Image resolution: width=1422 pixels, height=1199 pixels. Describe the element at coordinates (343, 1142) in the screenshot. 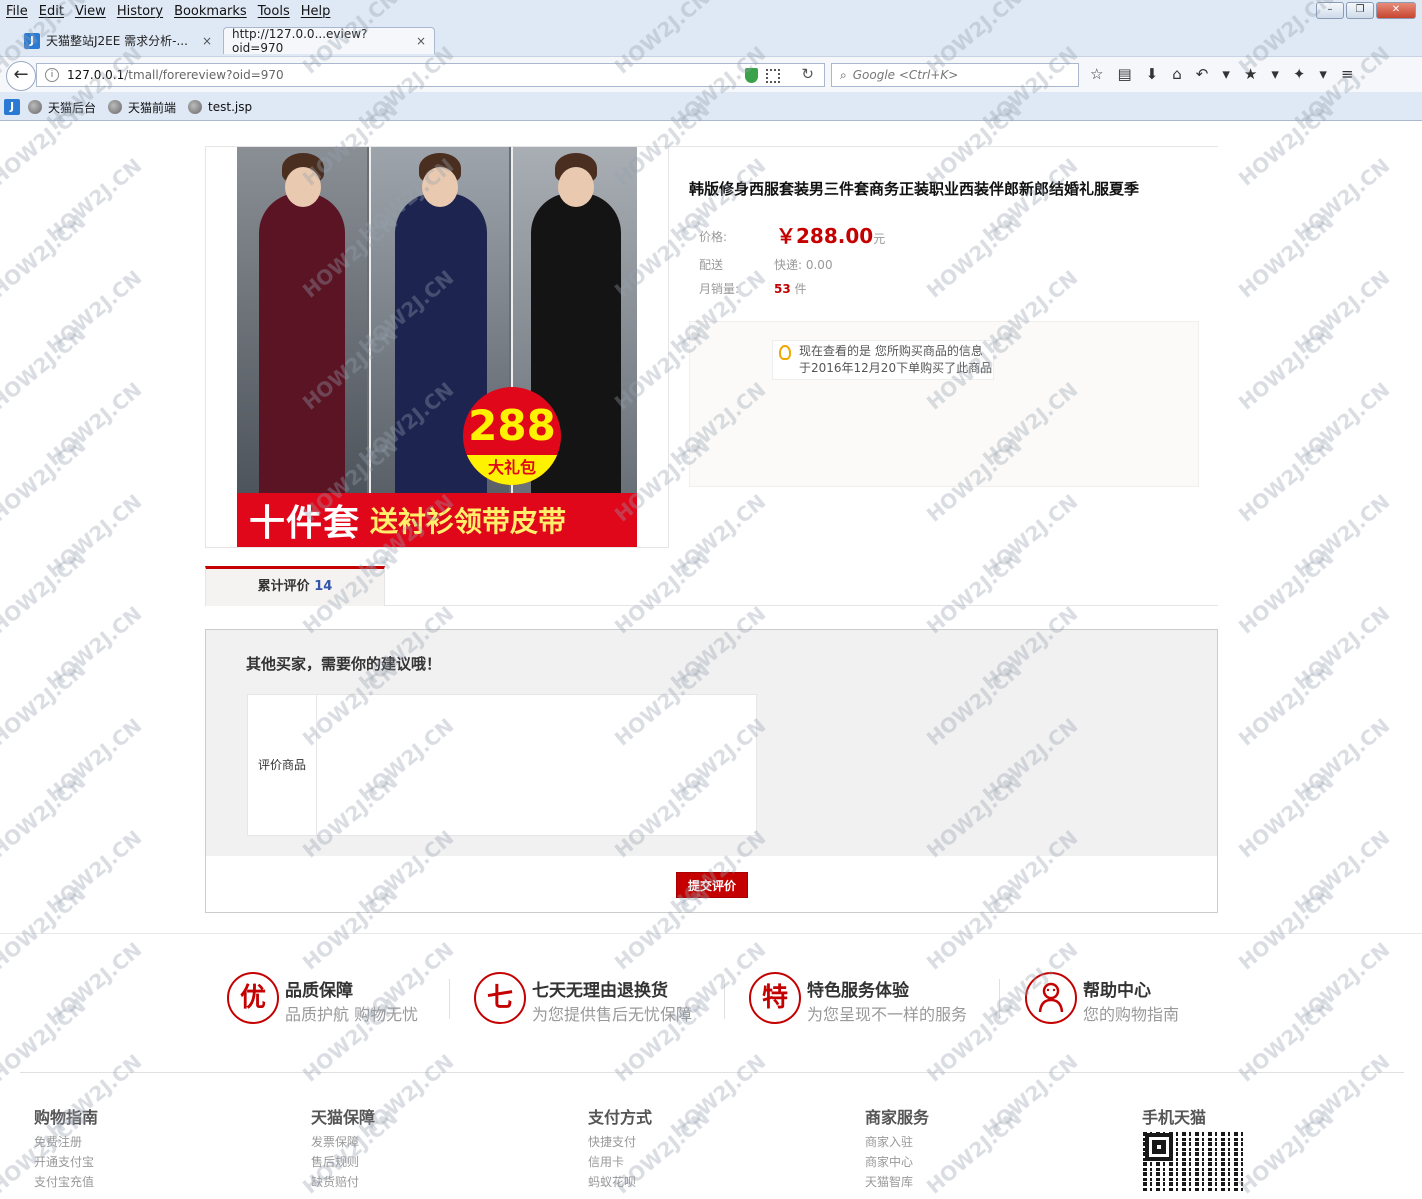

I see `footer-link: 发票保障` at that location.